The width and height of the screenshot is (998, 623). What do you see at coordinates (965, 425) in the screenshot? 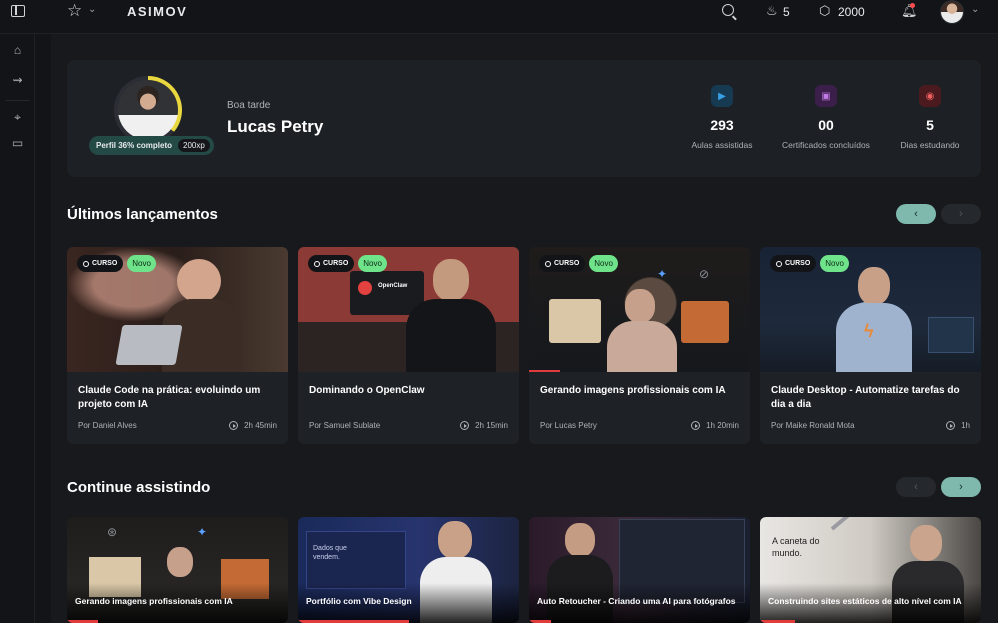
I see `duration-text: 1h` at bounding box center [965, 425].